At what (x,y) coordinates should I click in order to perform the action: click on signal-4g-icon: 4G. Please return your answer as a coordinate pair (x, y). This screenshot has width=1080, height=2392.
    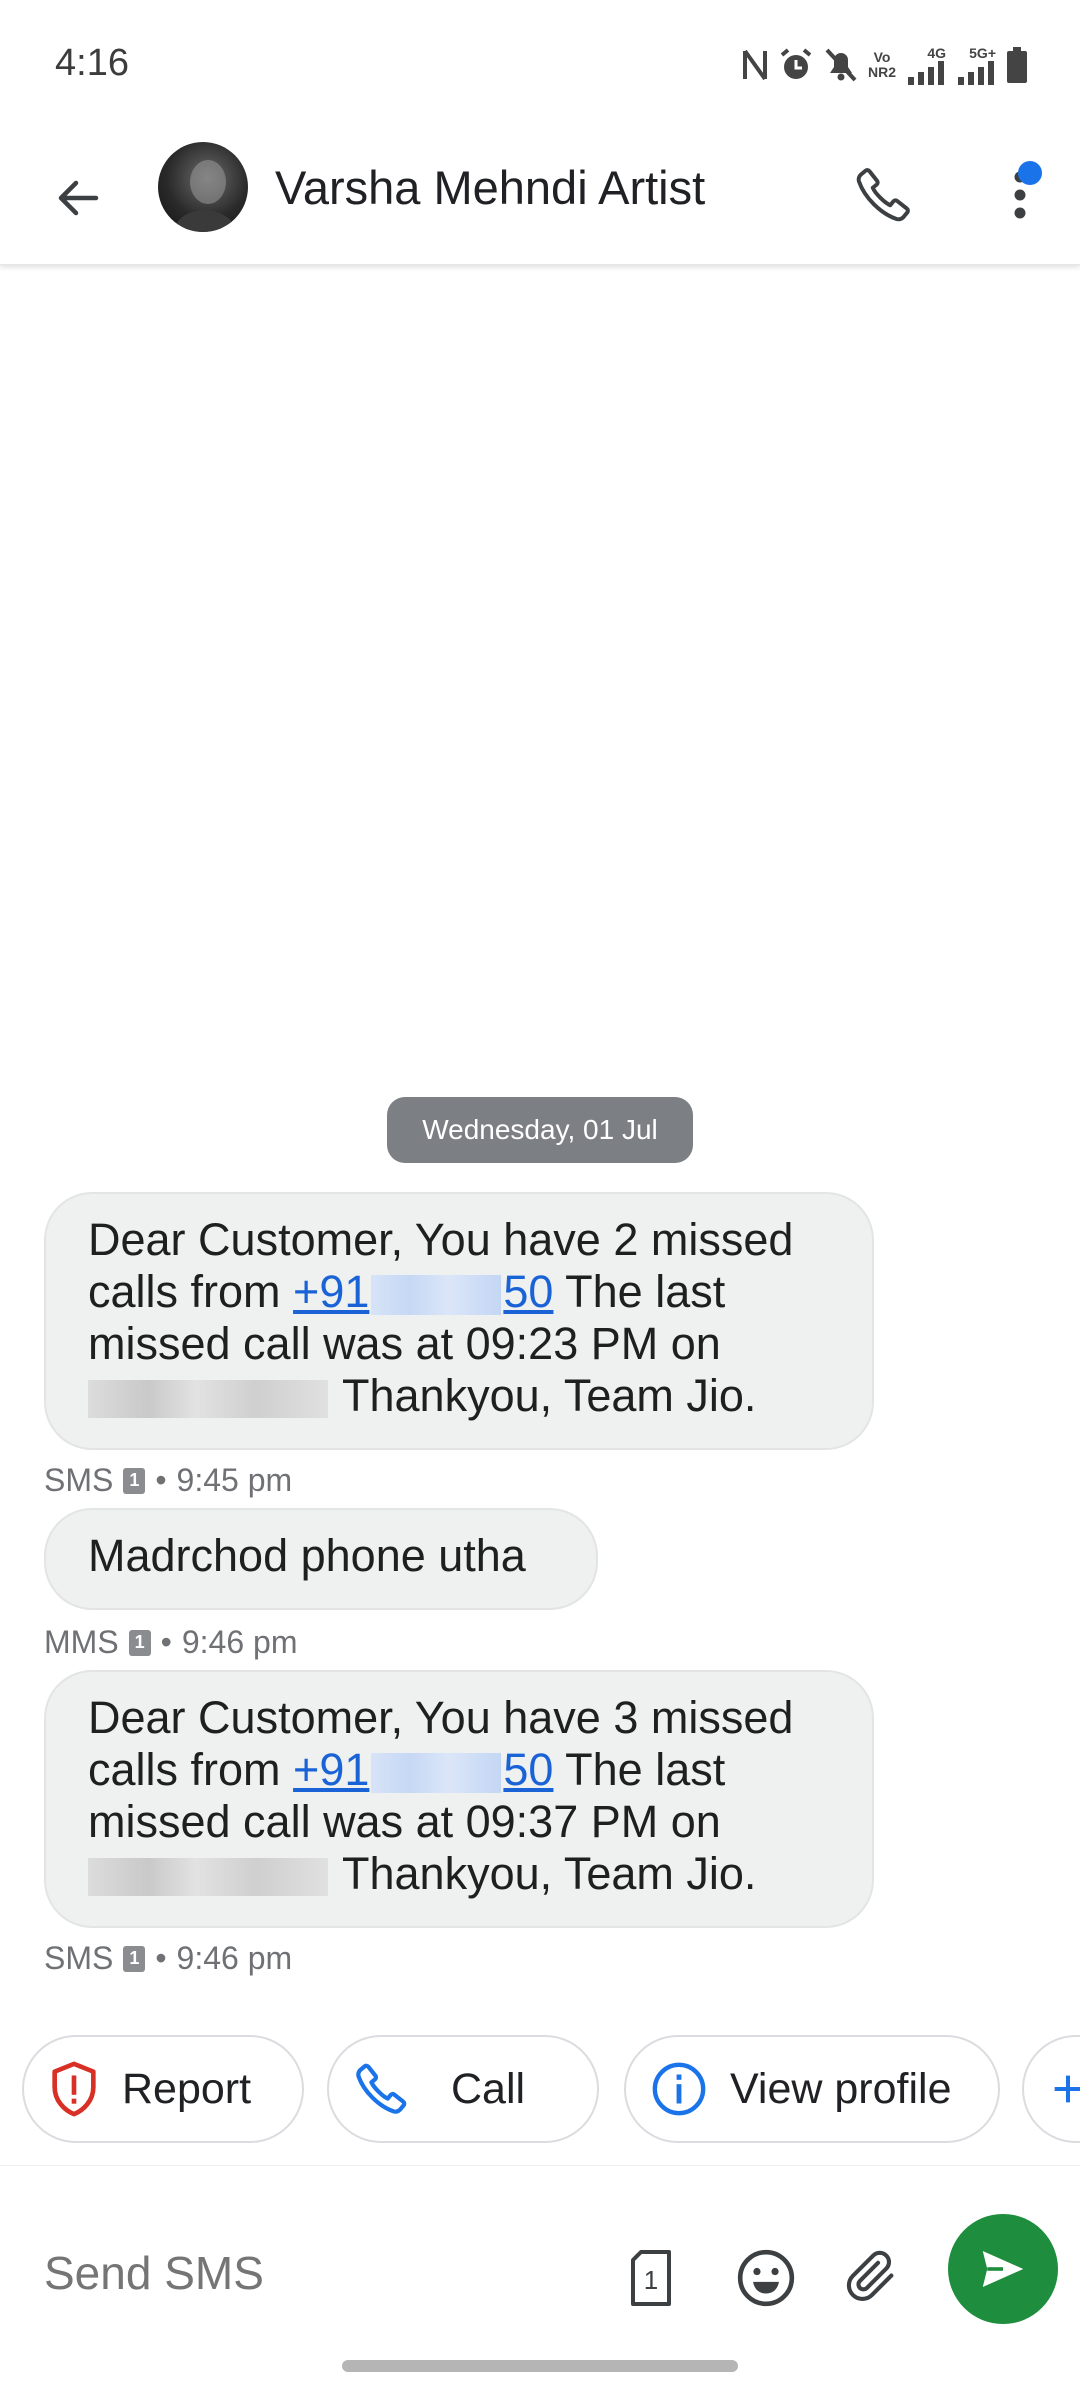
    Looking at the image, I should click on (926, 65).